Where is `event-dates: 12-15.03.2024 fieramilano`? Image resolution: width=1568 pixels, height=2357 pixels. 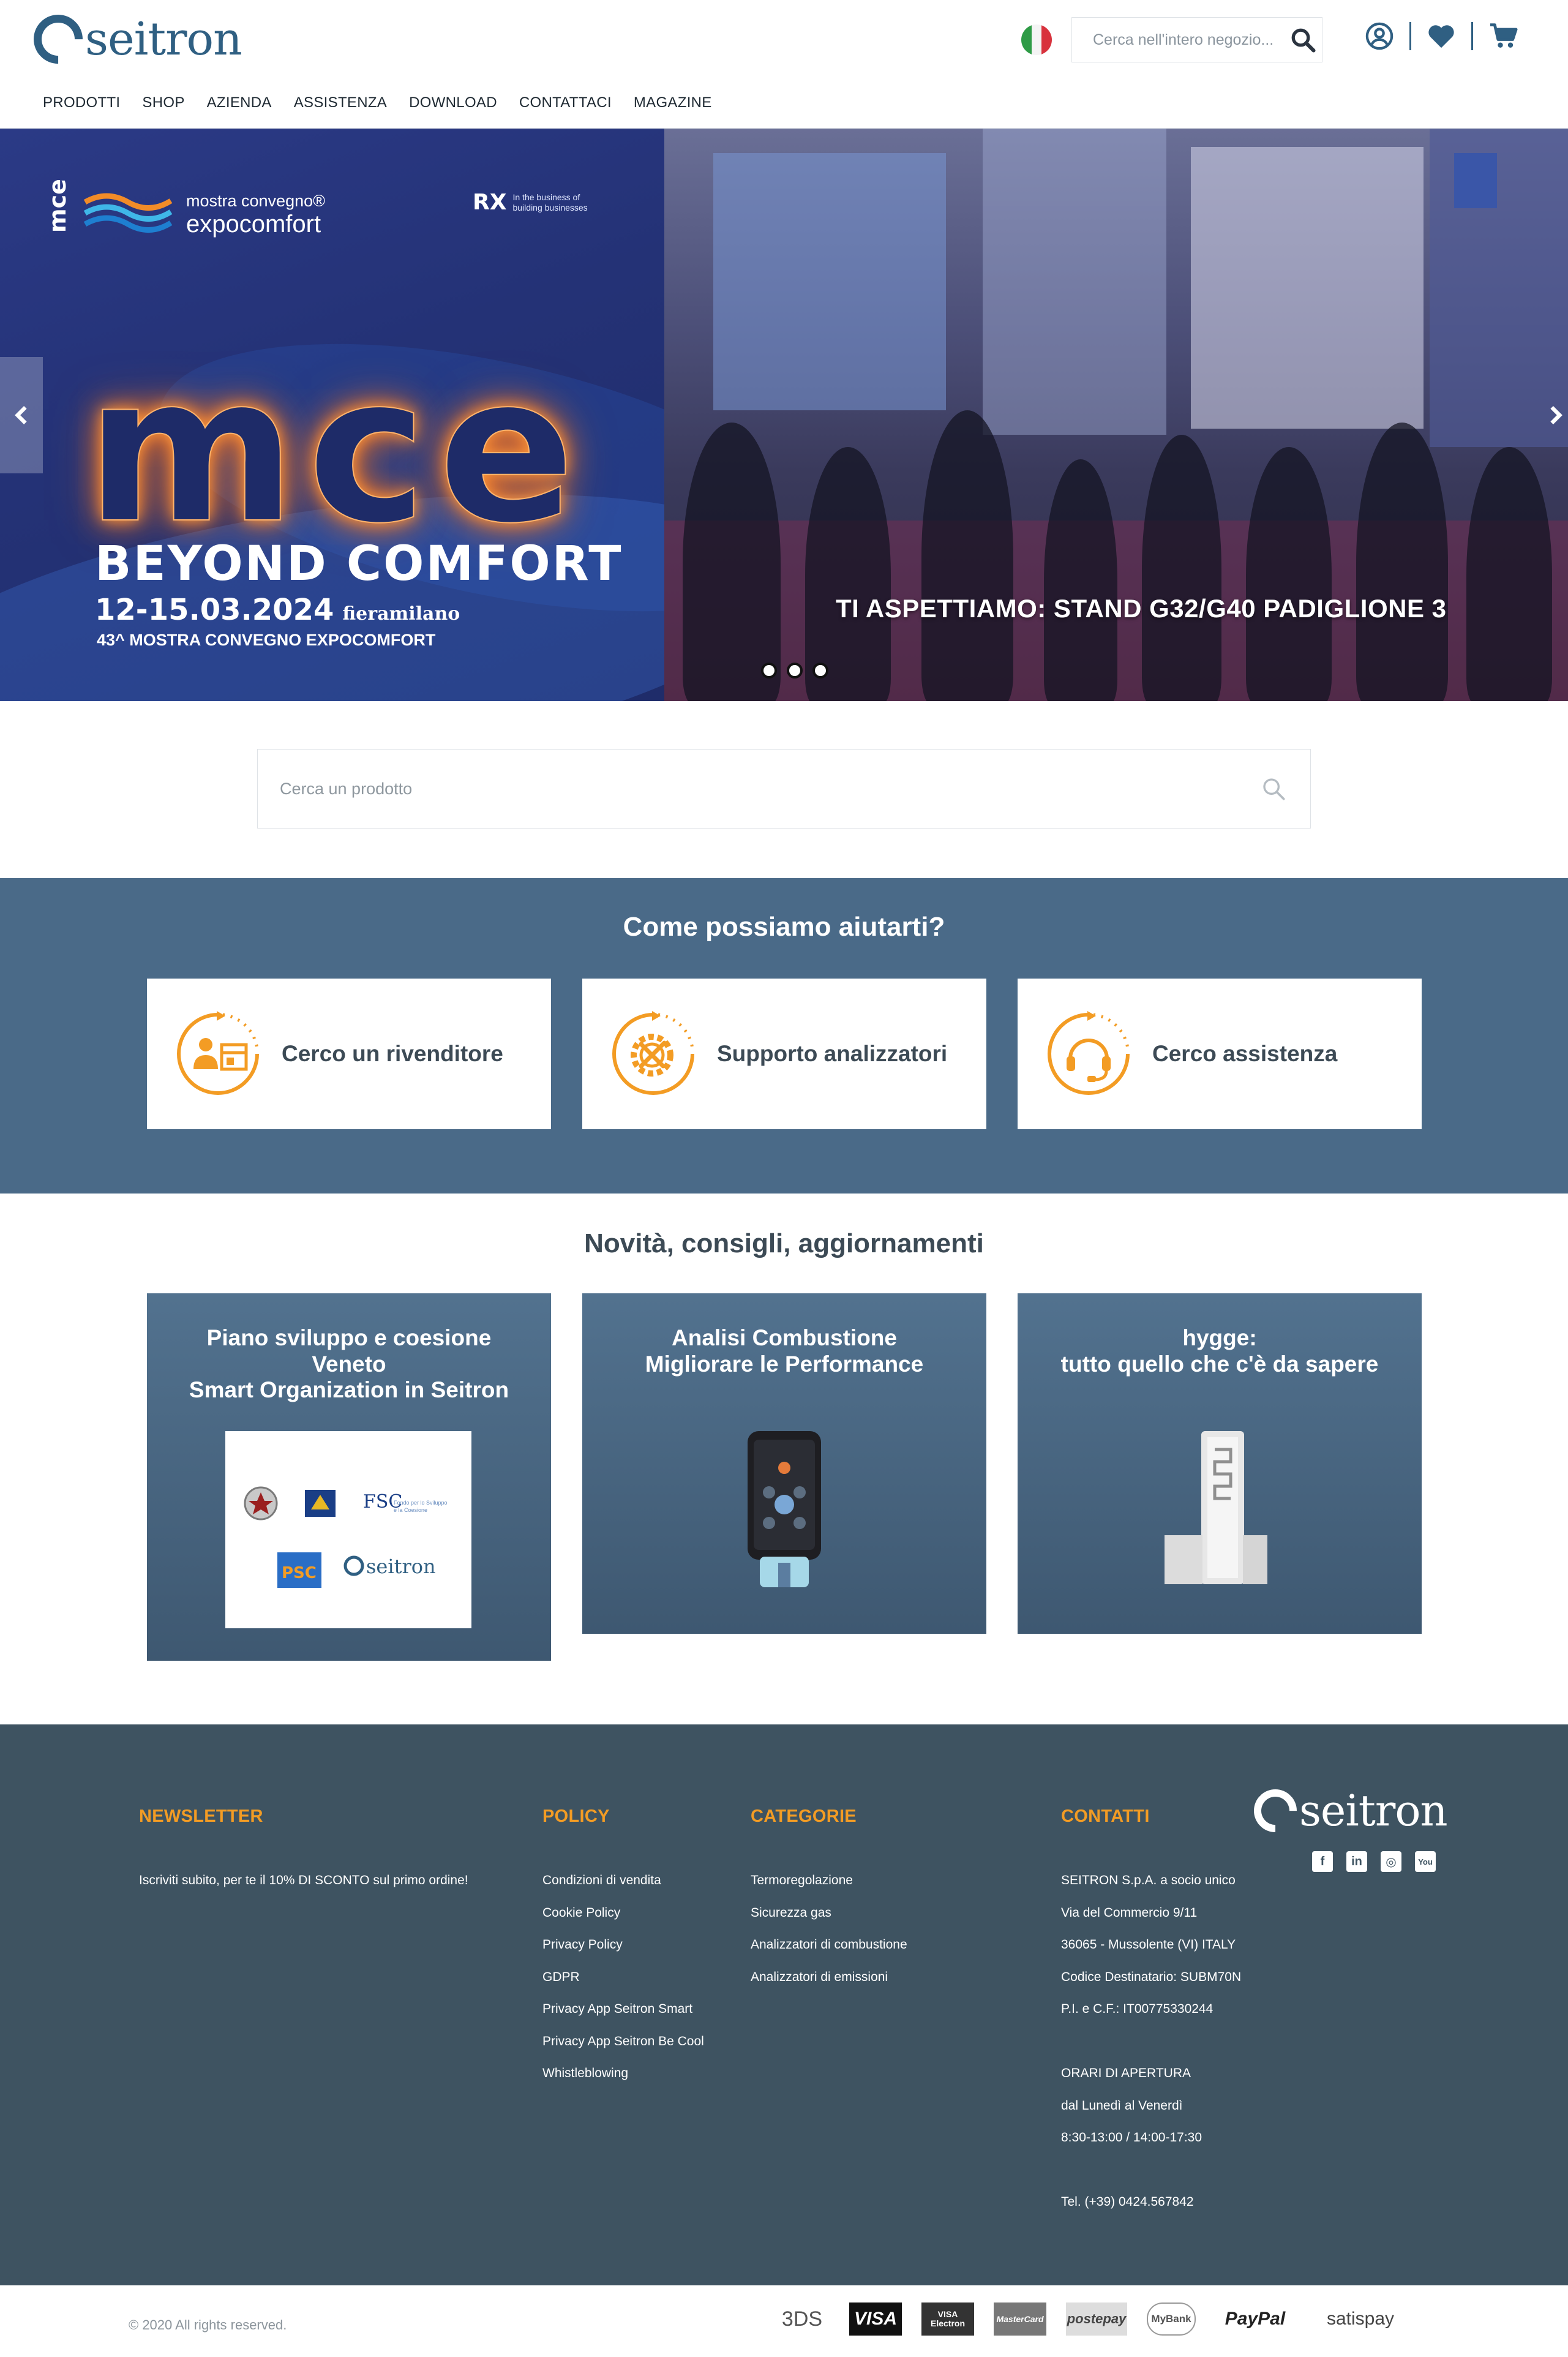
event-dates: 12-15.03.2024 fieramilano is located at coordinates (277, 610).